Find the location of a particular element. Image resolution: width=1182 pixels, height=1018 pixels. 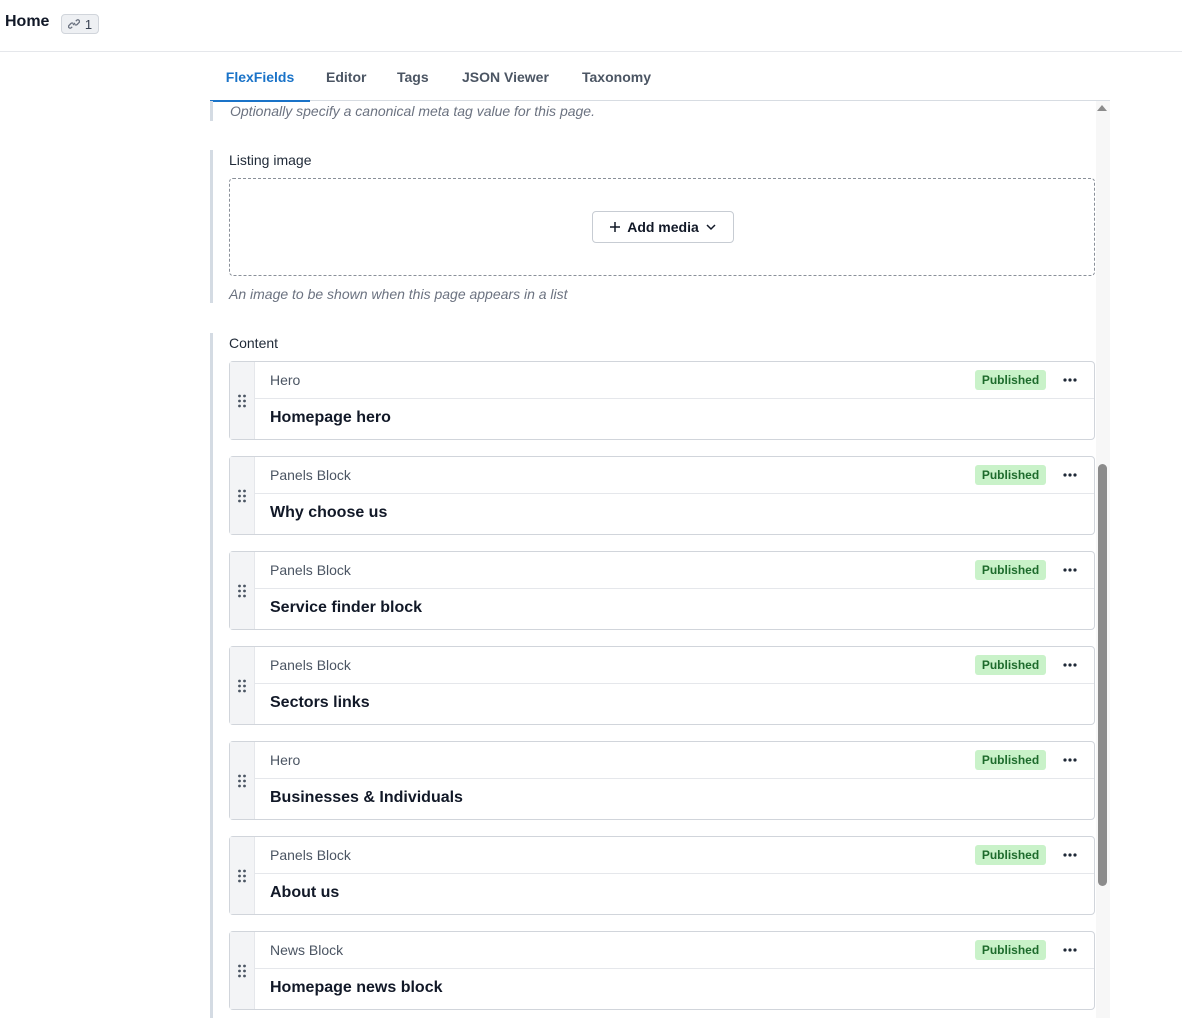

canonical-field-rule is located at coordinates (213, 111).